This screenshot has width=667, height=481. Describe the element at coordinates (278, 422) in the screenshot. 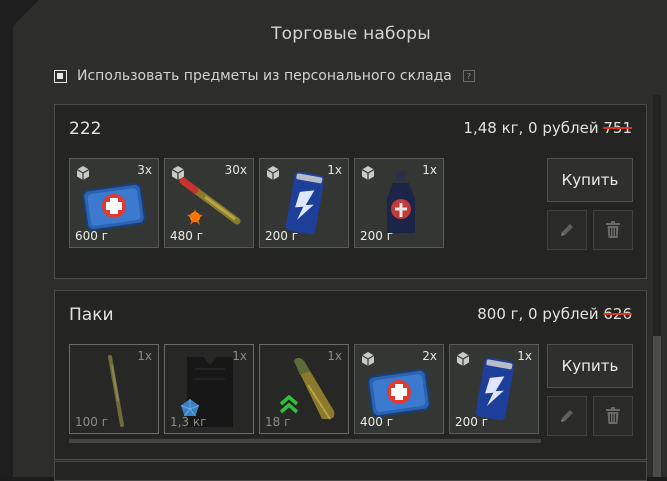

I see `item-weight: 18 г` at that location.